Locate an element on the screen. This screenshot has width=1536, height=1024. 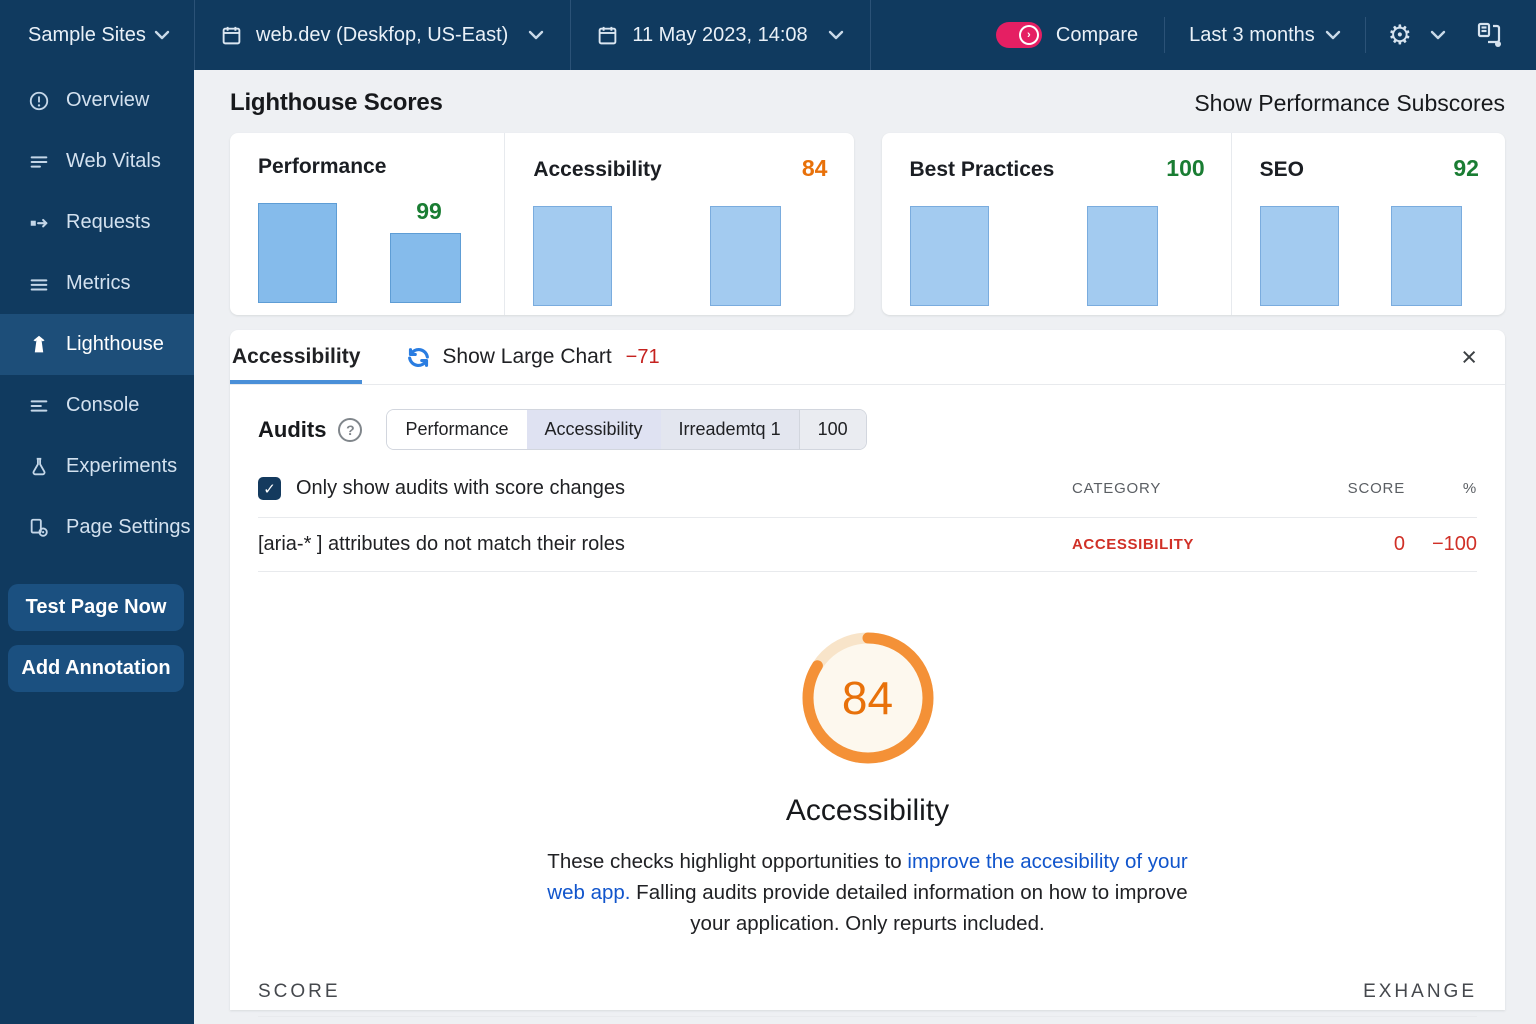
card-group-left: Performance 99 Accessibility 84 is located at coordinates (542, 224).